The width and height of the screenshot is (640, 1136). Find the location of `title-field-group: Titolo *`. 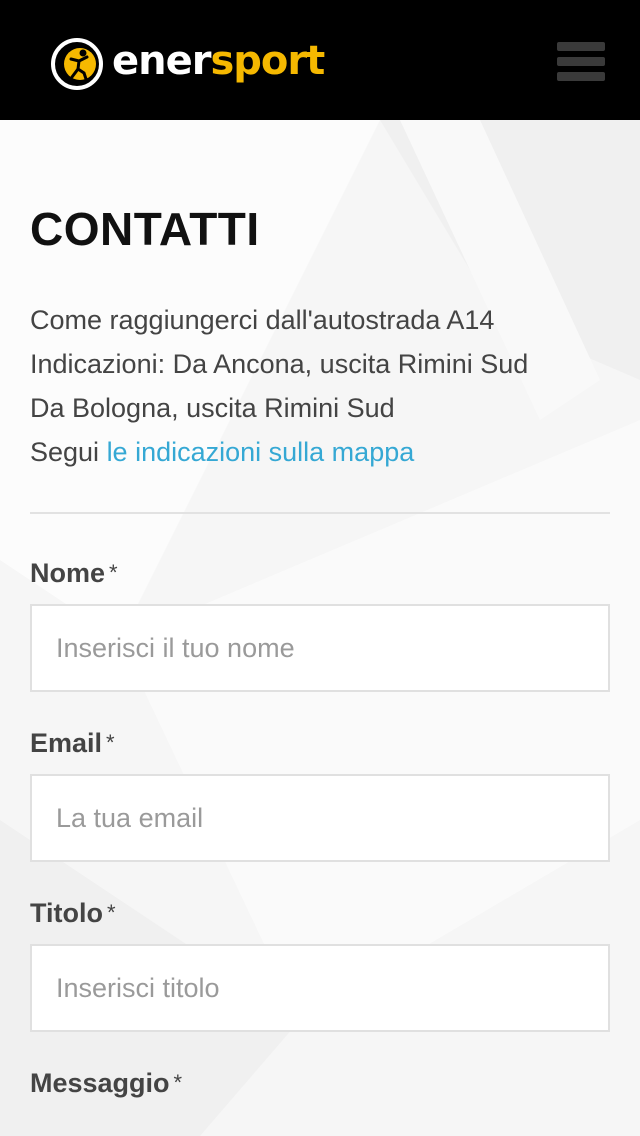

title-field-group: Titolo * is located at coordinates (320, 965).